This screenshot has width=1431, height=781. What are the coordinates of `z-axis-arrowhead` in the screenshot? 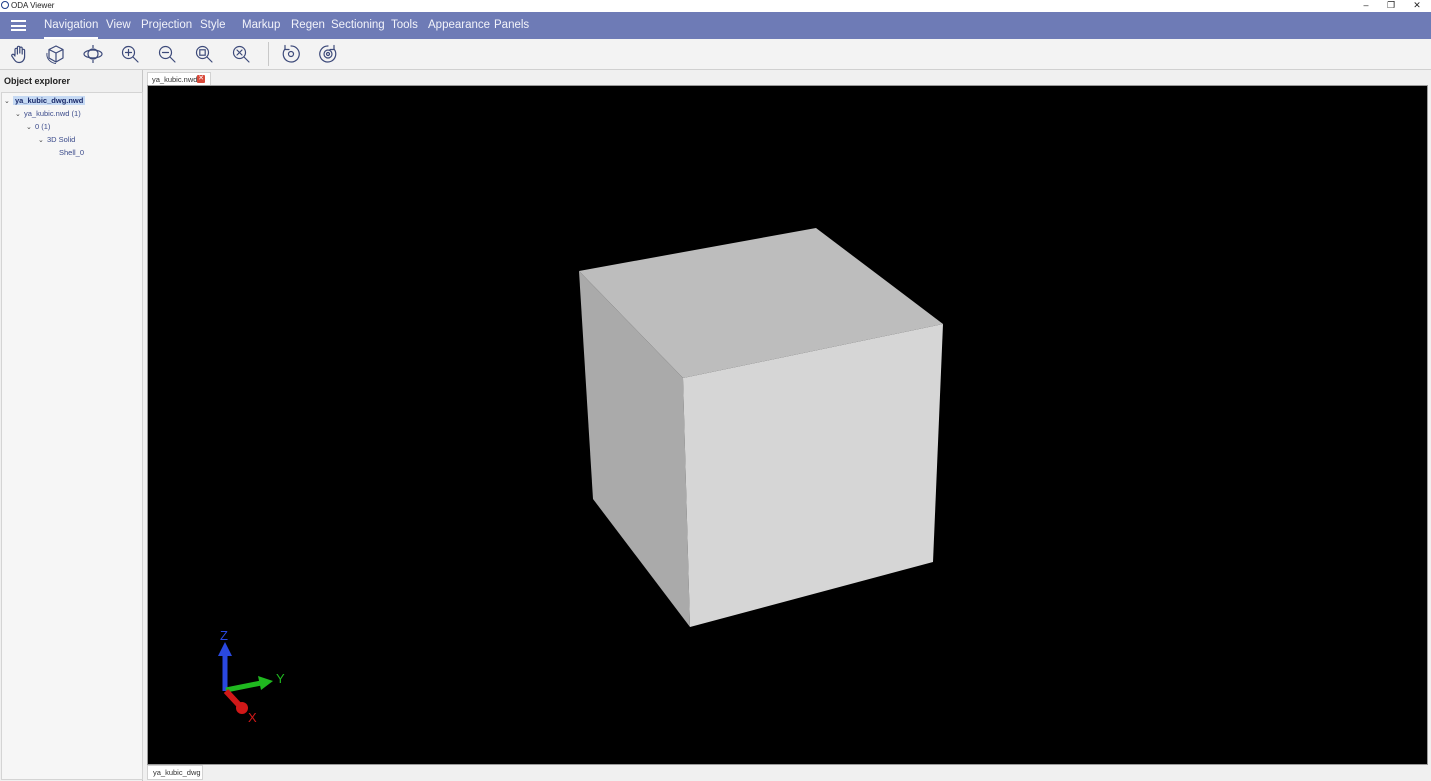 It's located at (225, 649).